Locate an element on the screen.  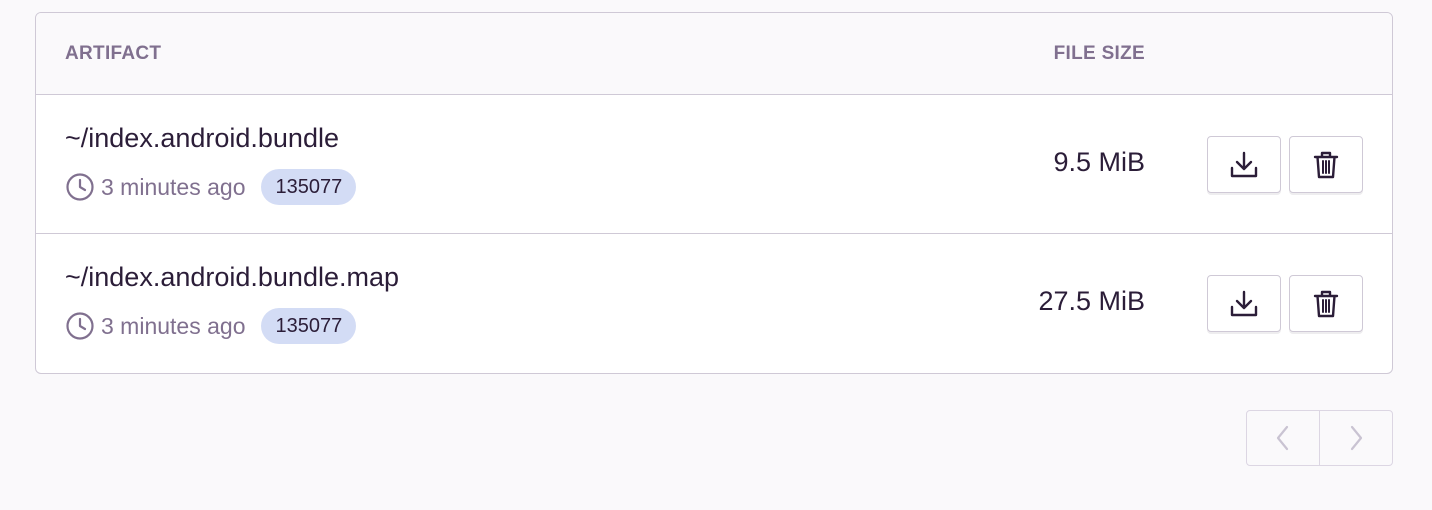
pagination is located at coordinates (1319, 438).